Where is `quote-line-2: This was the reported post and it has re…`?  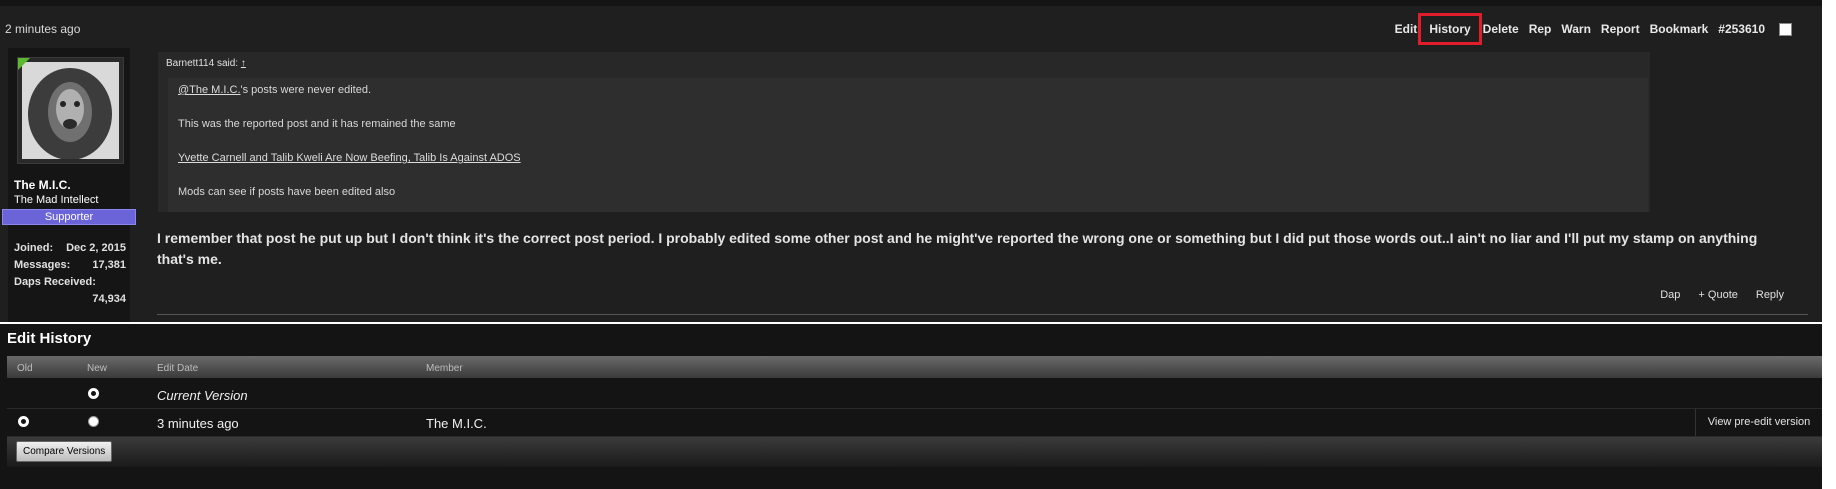
quote-line-2: This was the reported post and it has re… is located at coordinates (317, 124).